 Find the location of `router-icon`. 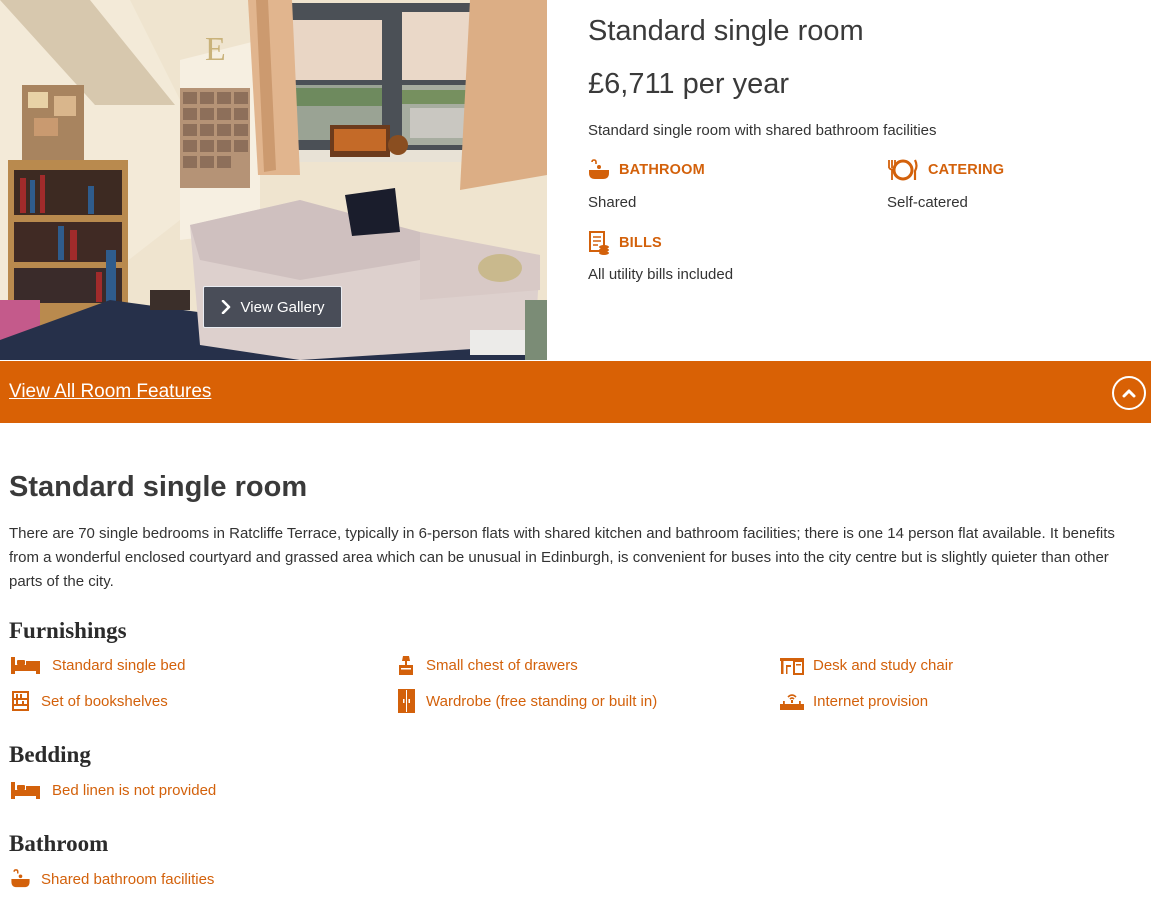

router-icon is located at coordinates (792, 702).